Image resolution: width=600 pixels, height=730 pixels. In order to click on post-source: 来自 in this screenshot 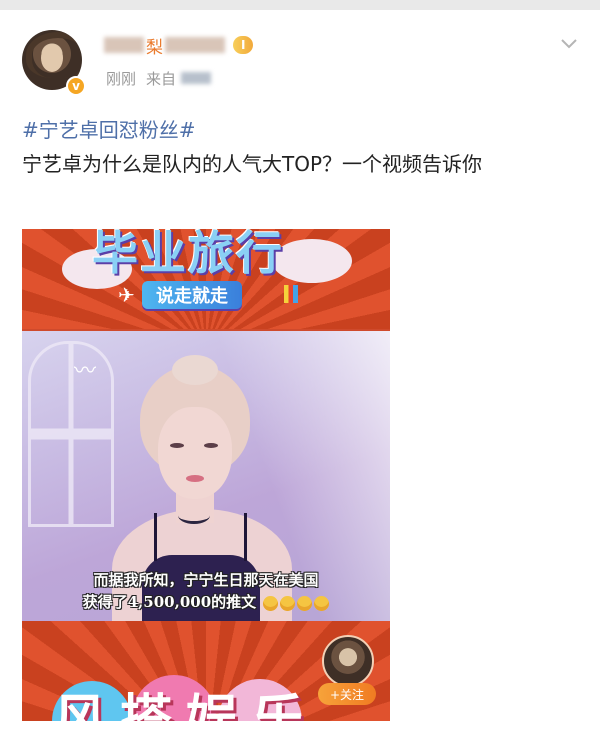, I will do `click(178, 78)`.